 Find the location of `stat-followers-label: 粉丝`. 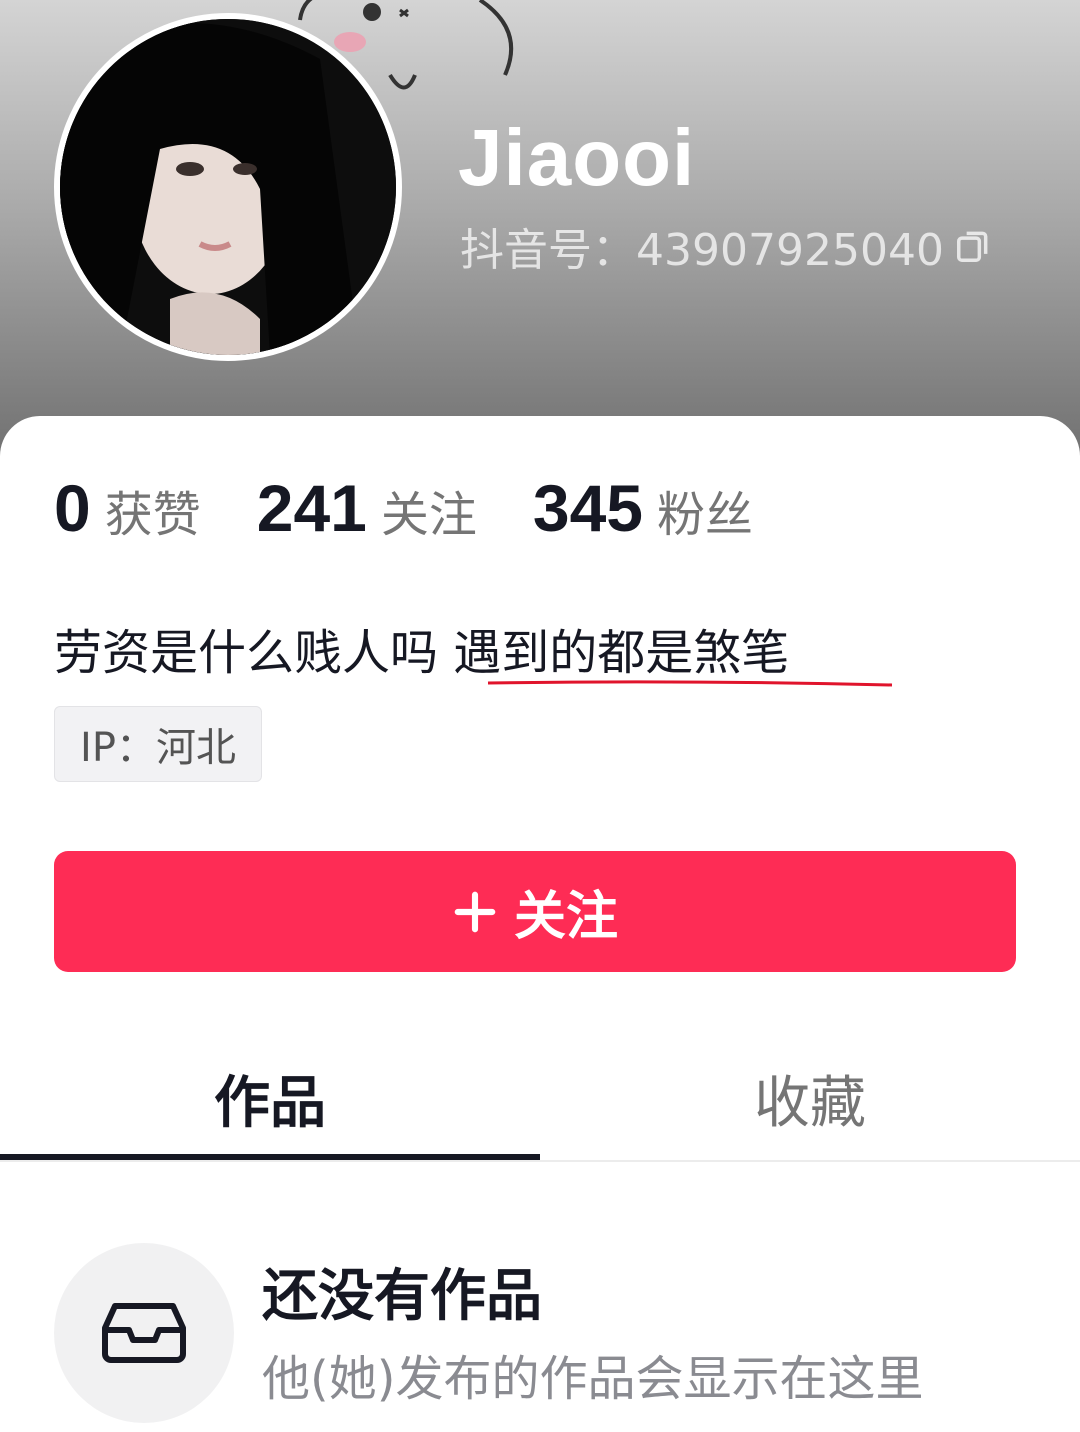

stat-followers-label: 粉丝 is located at coordinates (705, 515).